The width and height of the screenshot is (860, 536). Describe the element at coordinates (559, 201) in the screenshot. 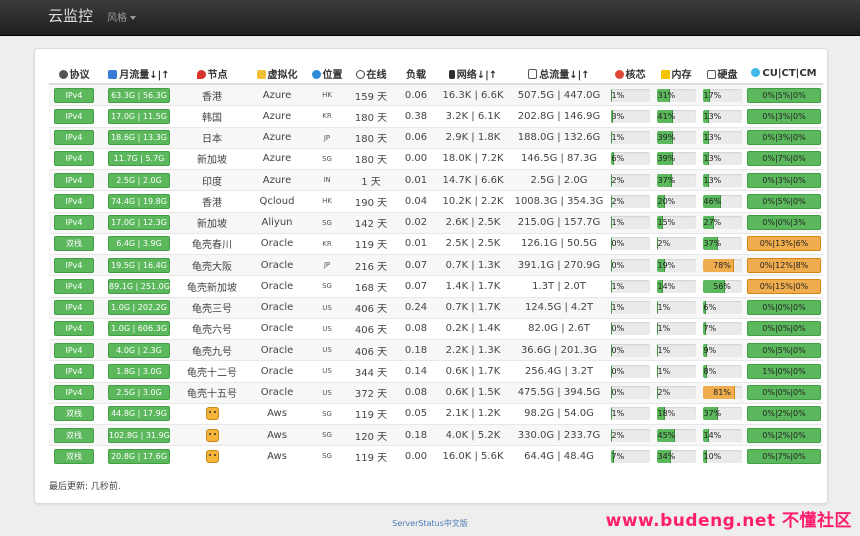

I see `total-traffic: 1008.3G | 354.3G` at that location.